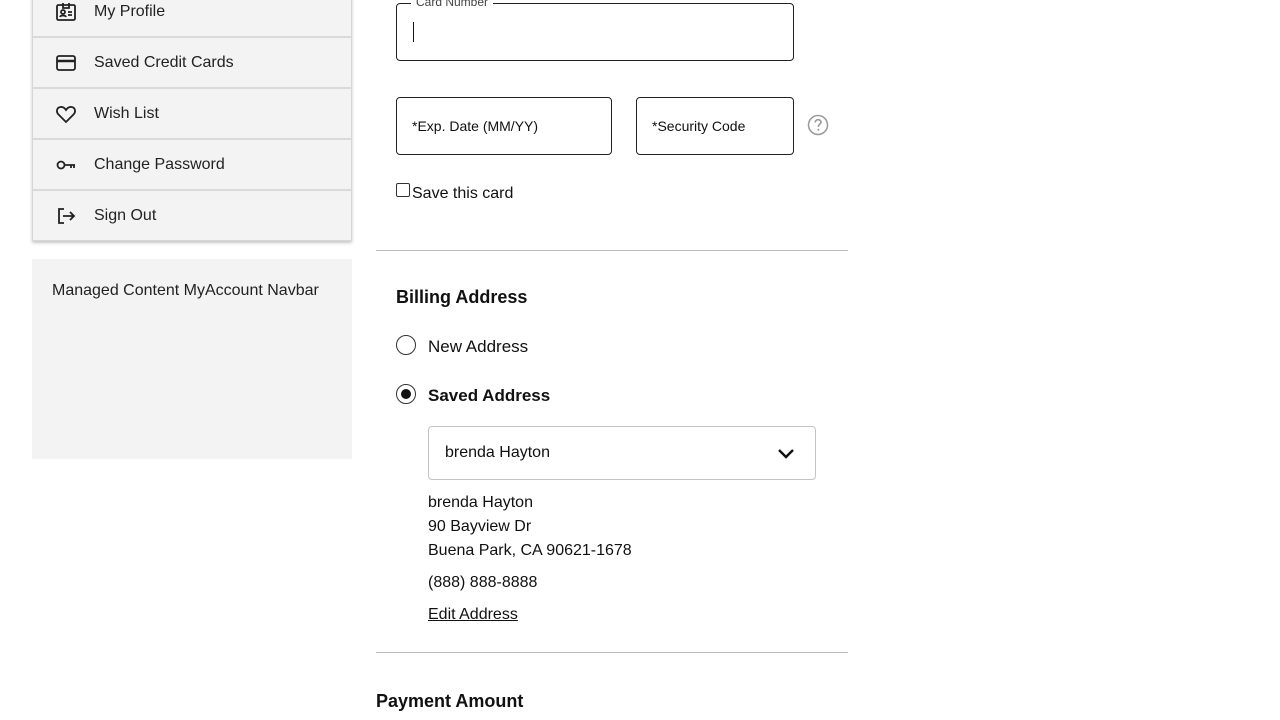 This screenshot has height=720, width=1280. What do you see at coordinates (699, 126) in the screenshot?
I see `security-code-placeholder: *Security Code` at bounding box center [699, 126].